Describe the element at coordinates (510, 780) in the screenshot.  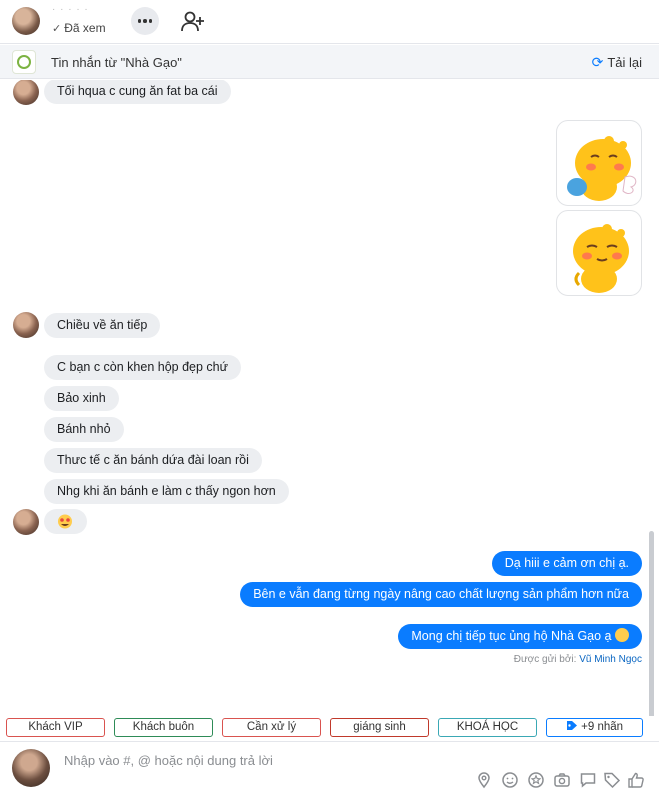
I see `emoji-icon` at that location.